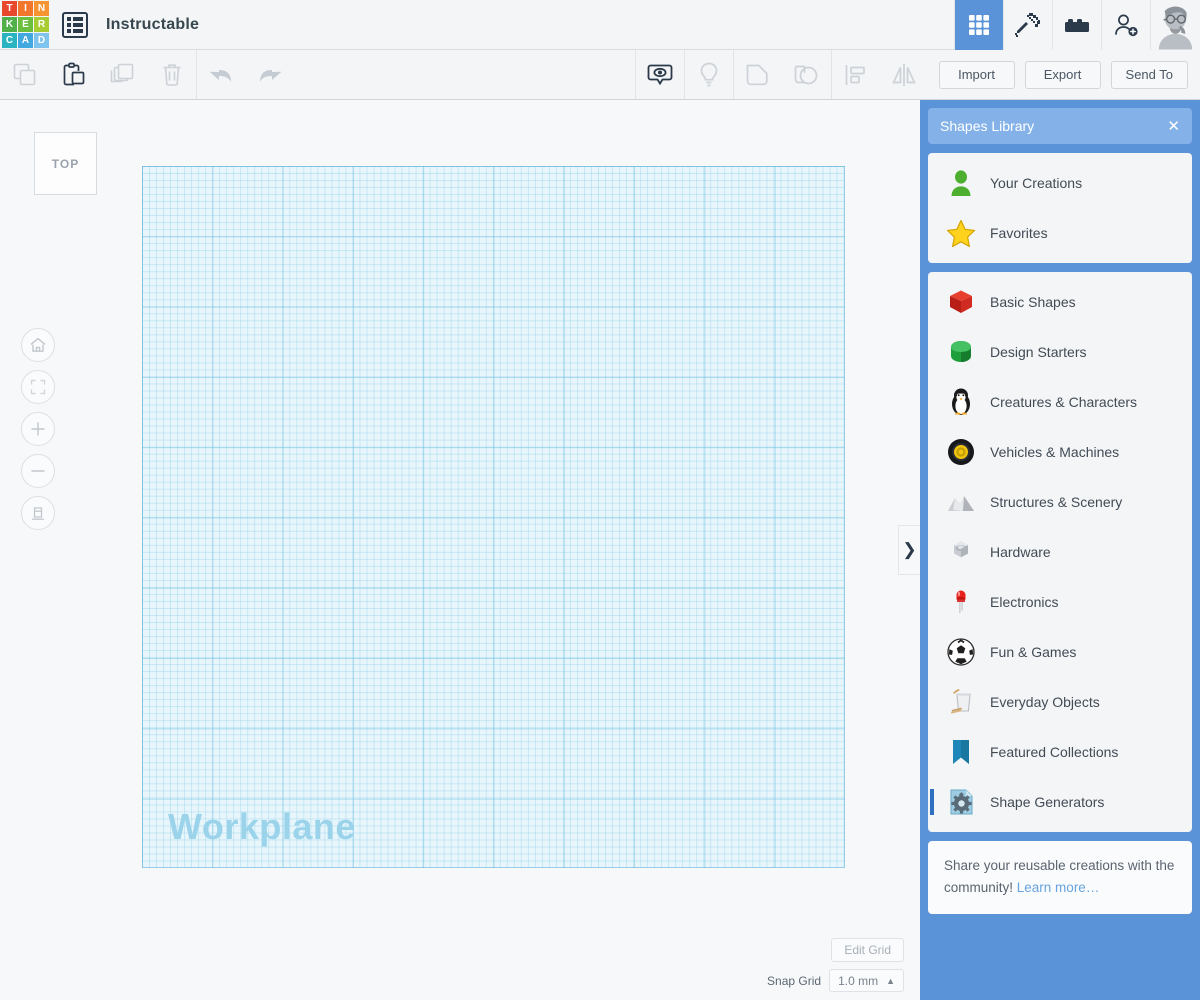 The image size is (1200, 1000). I want to click on navigation-controls, so click(38, 433).